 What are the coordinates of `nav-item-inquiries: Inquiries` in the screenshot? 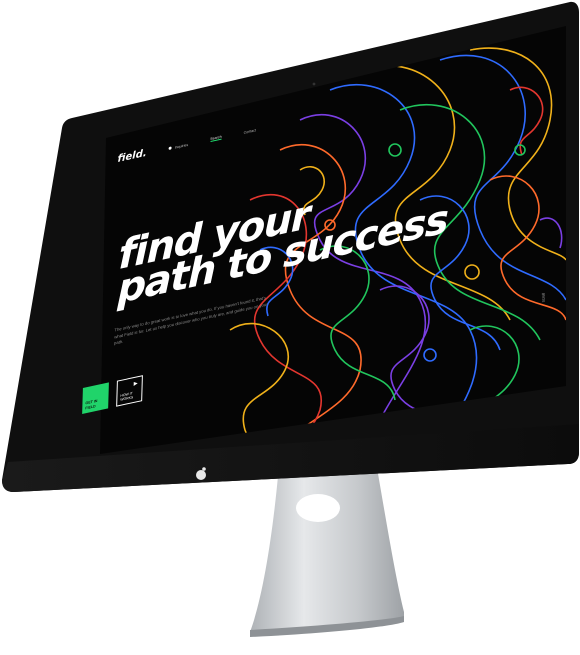 It's located at (178, 146).